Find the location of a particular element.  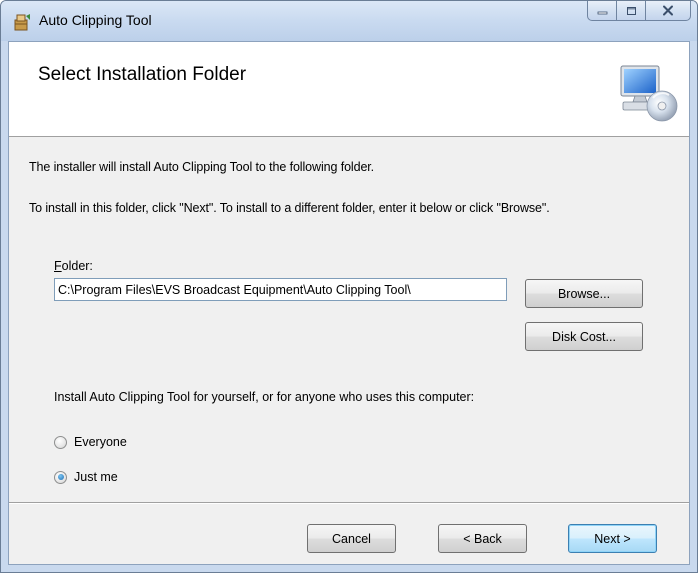

maximize-button is located at coordinates (630, 11).